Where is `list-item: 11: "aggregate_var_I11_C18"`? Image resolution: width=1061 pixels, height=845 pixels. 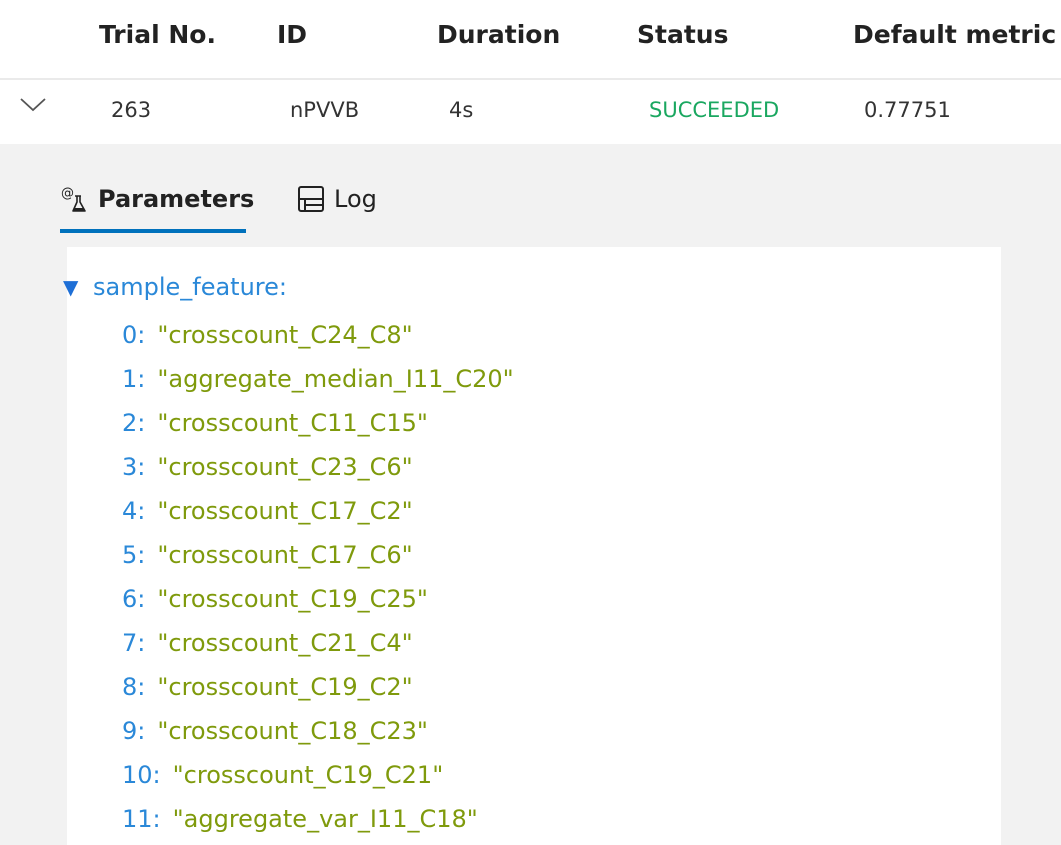
list-item: 11: "aggregate_var_I11_C18" is located at coordinates (318, 823).